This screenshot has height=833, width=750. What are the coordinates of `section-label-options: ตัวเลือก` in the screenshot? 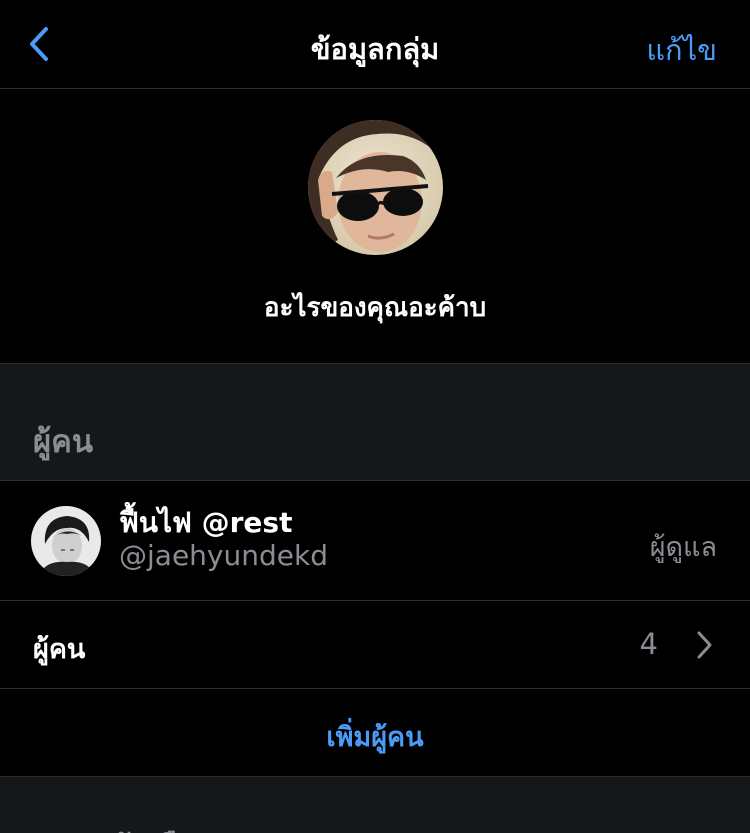 It's located at (162, 827).